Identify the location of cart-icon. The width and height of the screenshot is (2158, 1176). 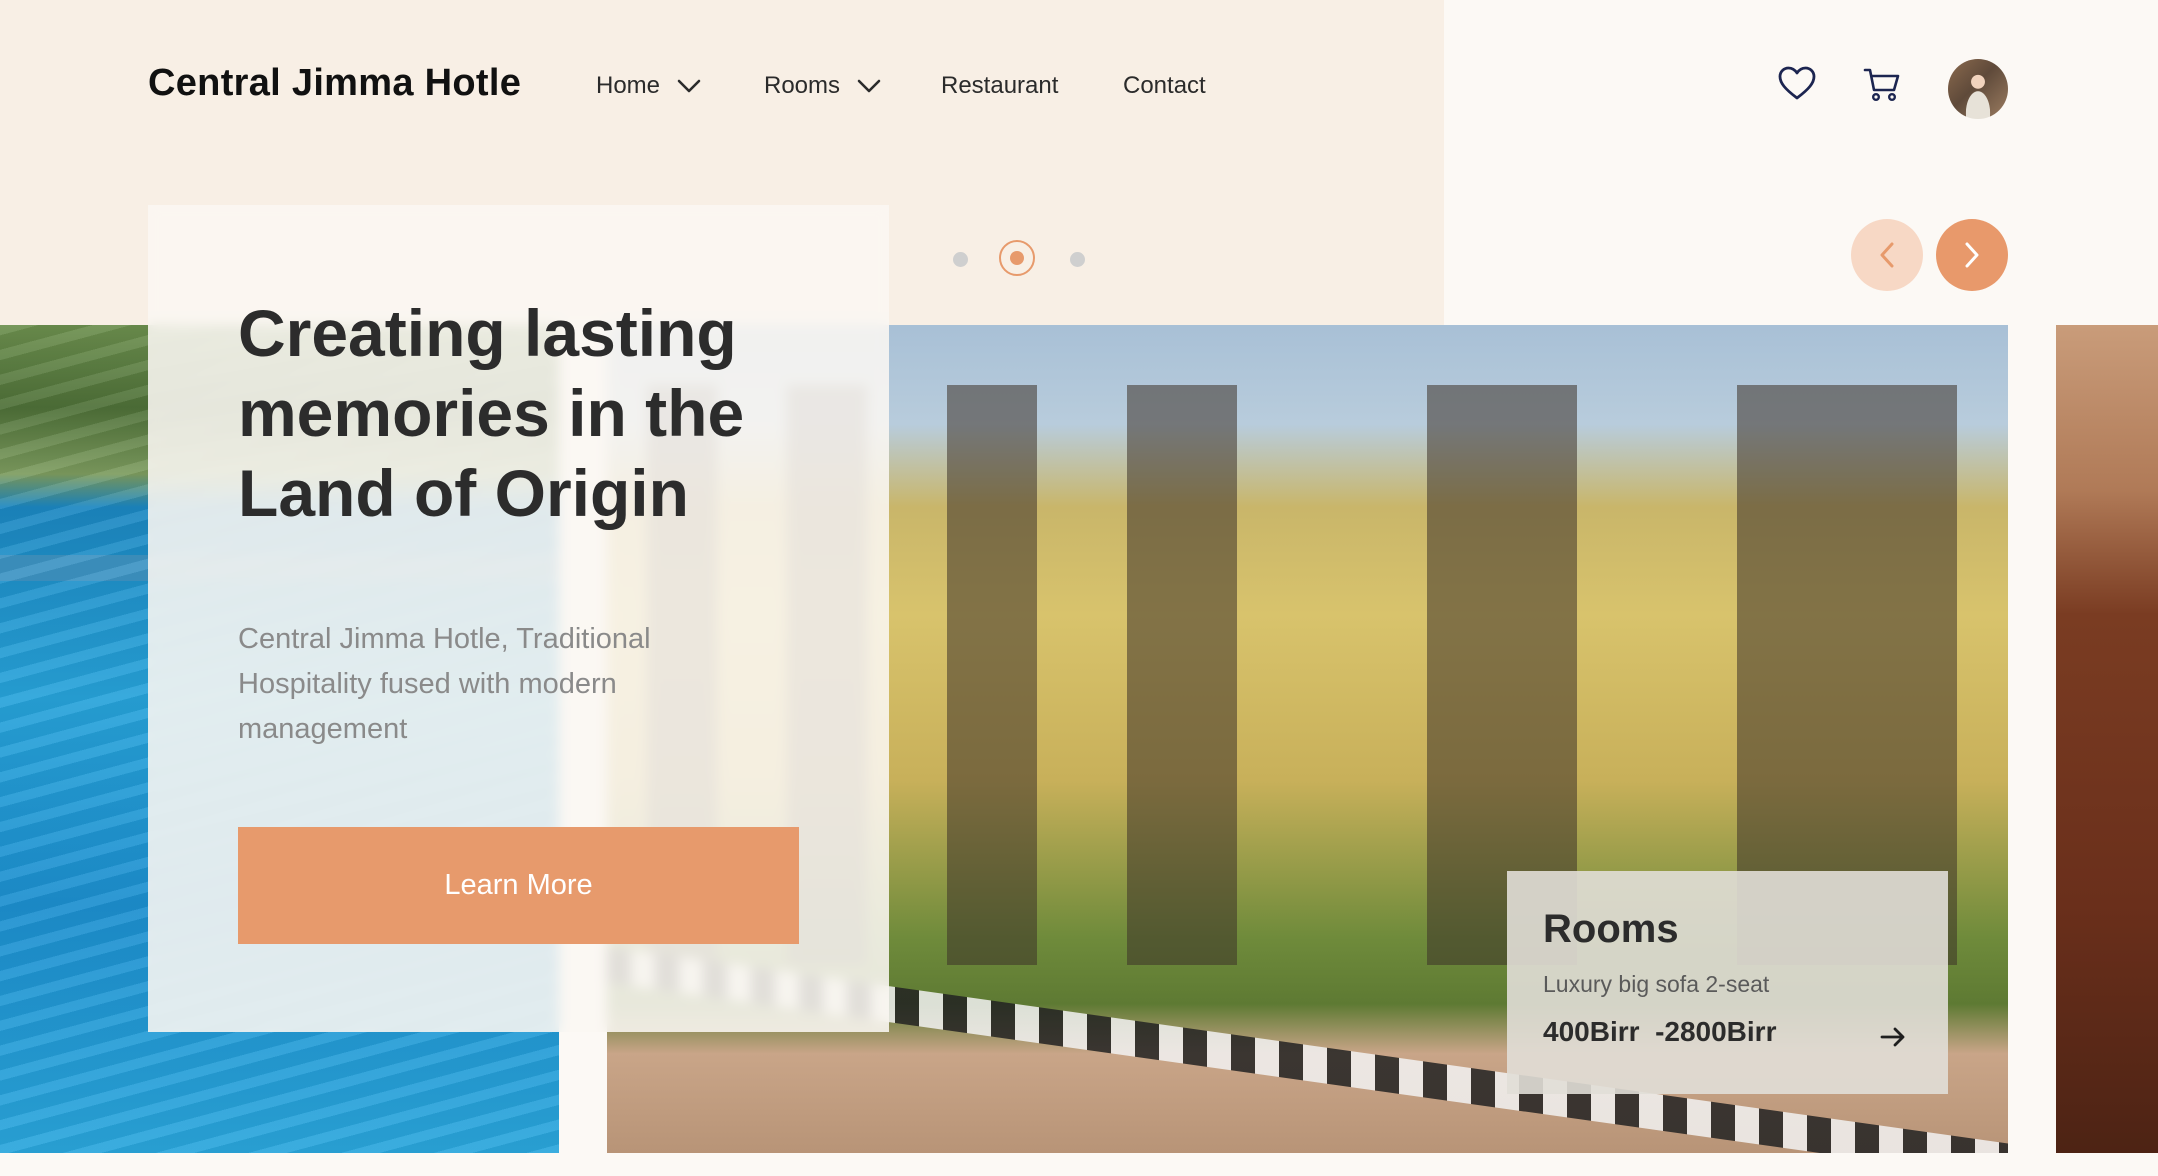
(1882, 84).